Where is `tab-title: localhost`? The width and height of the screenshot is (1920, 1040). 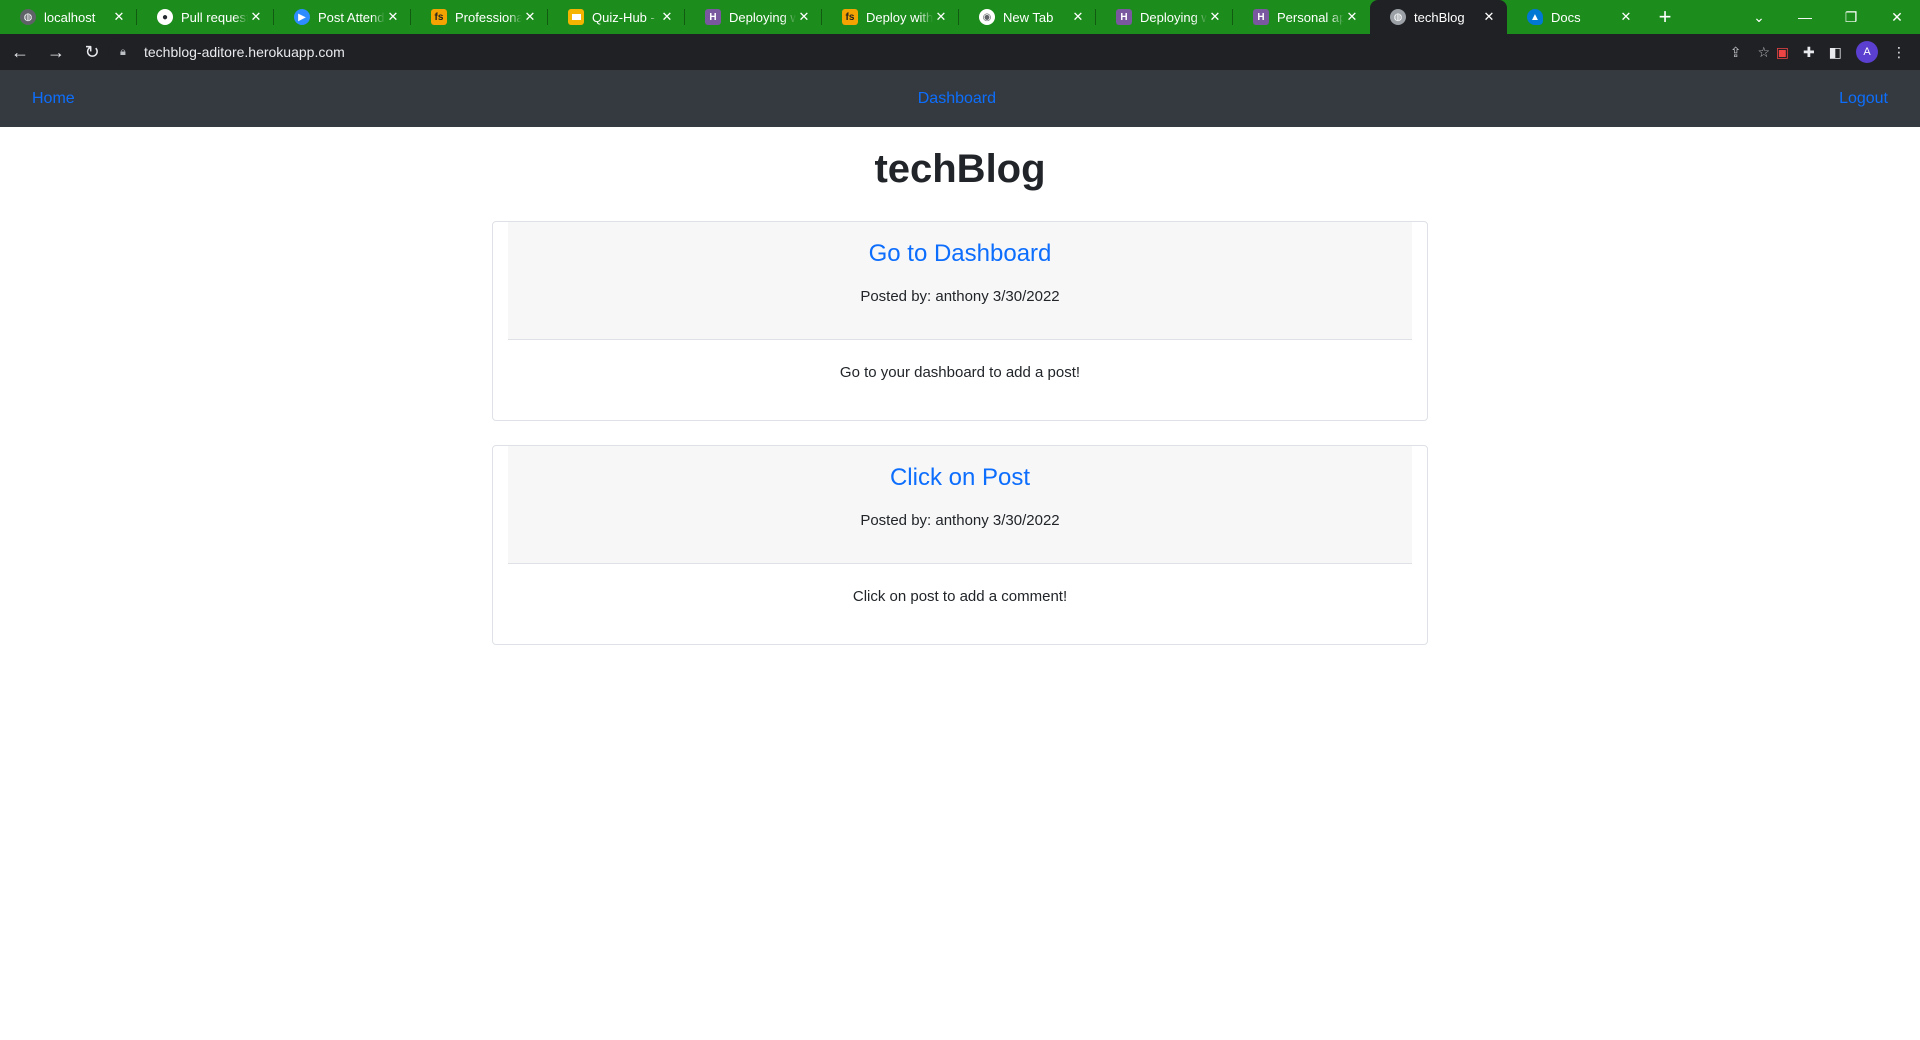 tab-title: localhost is located at coordinates (70, 17).